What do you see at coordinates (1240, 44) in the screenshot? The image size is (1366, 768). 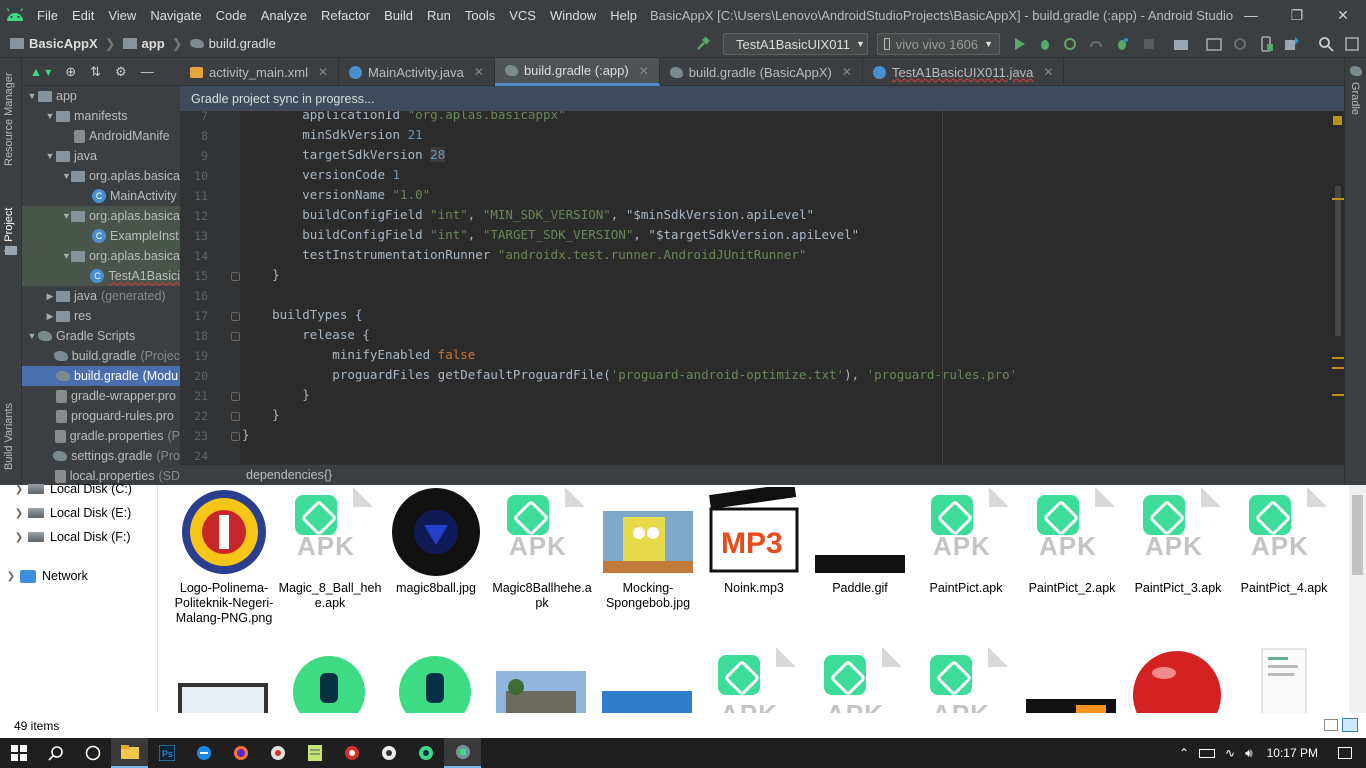 I see `sync-gradle-icon` at bounding box center [1240, 44].